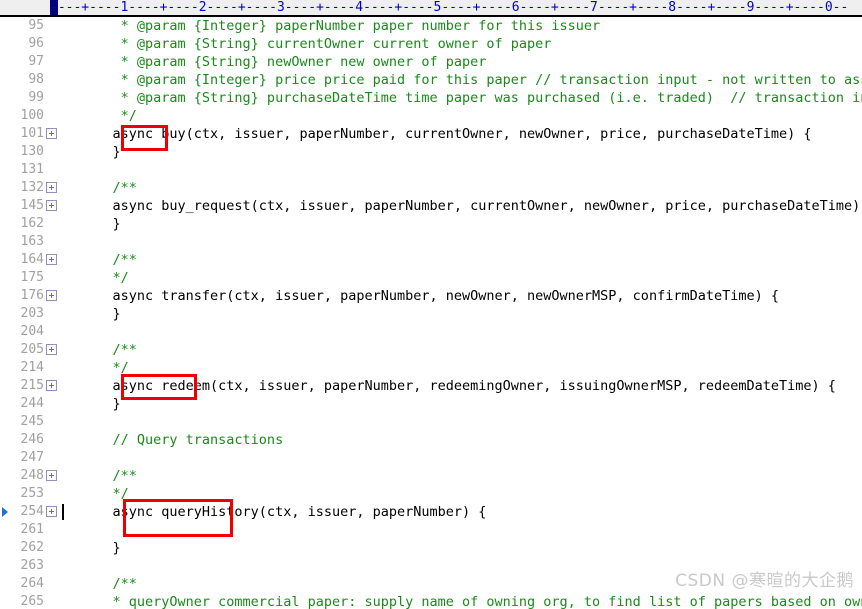 The height and width of the screenshot is (609, 862). I want to click on gutter-line-244: 244, so click(40, 404).